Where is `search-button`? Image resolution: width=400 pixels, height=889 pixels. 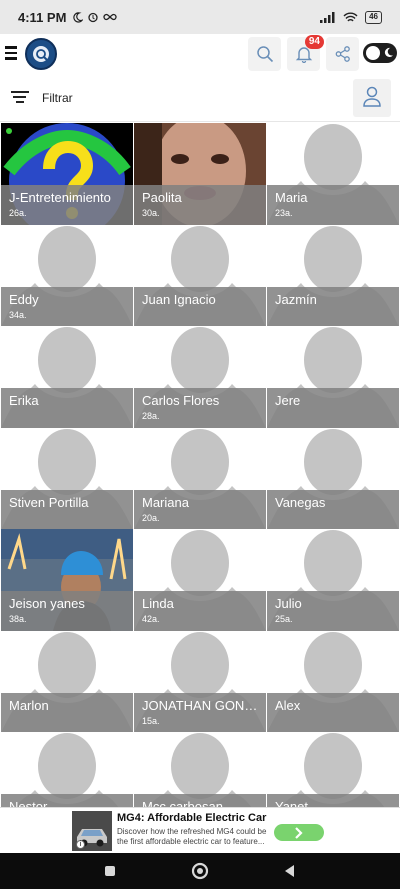
search-button is located at coordinates (264, 54).